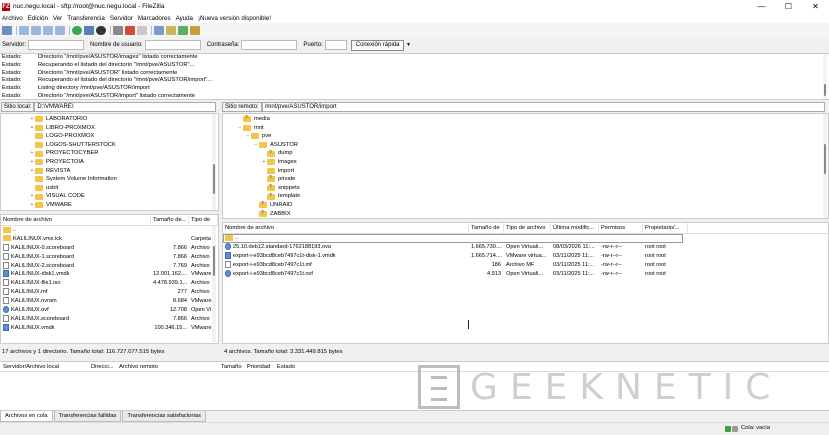 This screenshot has height=435, width=829. What do you see at coordinates (164, 416) in the screenshot?
I see `tab-successful-transfers: Transferencias satisfactorias` at bounding box center [164, 416].